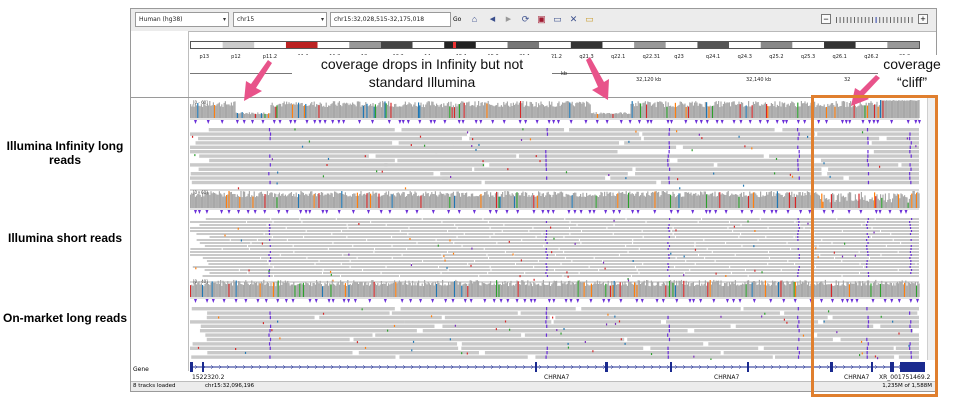 The height and width of the screenshot is (400, 979). What do you see at coordinates (573, 19) in the screenshot?
I see `close-icon: ✕` at bounding box center [573, 19].